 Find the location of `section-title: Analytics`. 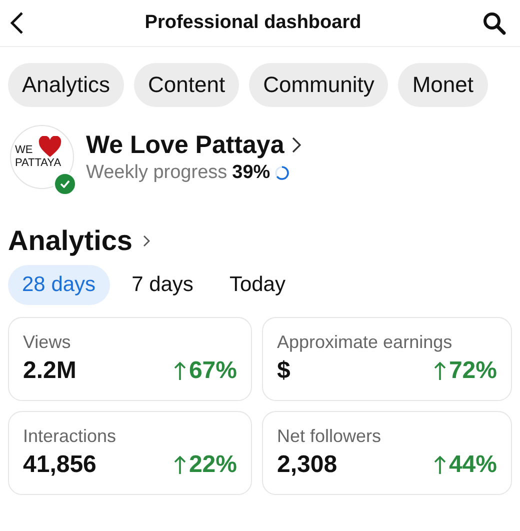

section-title: Analytics is located at coordinates (70, 241).